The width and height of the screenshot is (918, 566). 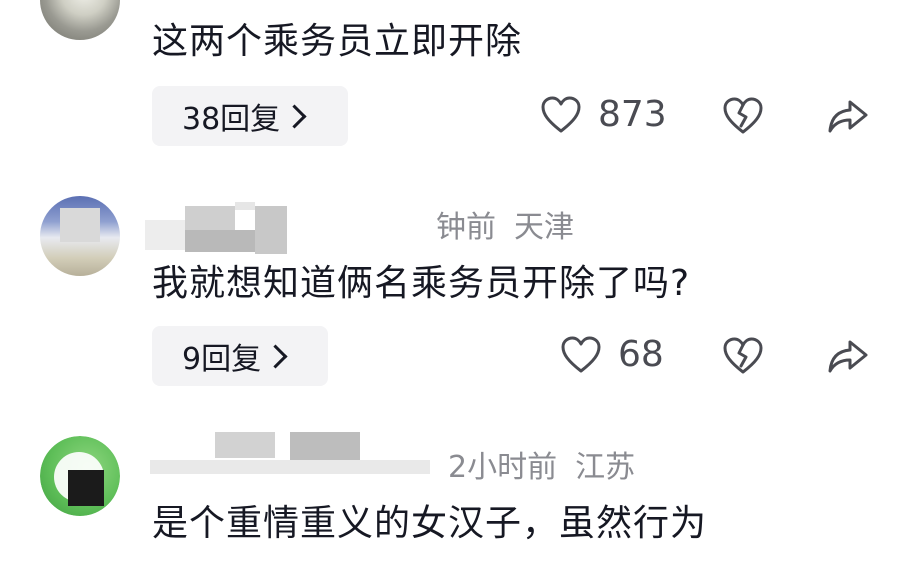 I want to click on view-replies-button: 38回复, so click(x=250, y=116).